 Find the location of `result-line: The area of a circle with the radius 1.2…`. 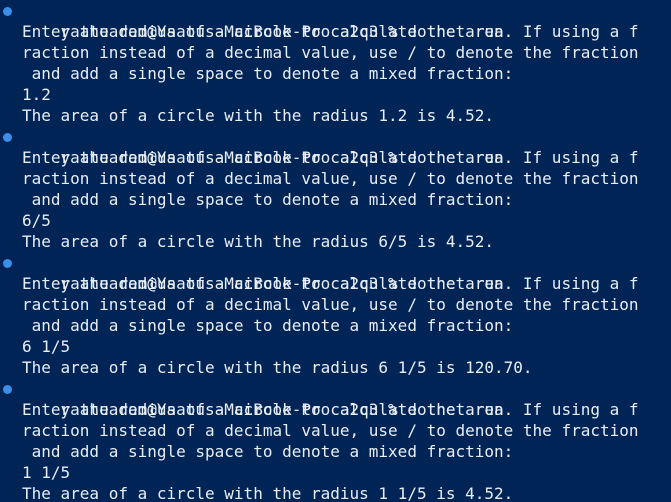

result-line: The area of a circle with the radius 1.2… is located at coordinates (258, 115).